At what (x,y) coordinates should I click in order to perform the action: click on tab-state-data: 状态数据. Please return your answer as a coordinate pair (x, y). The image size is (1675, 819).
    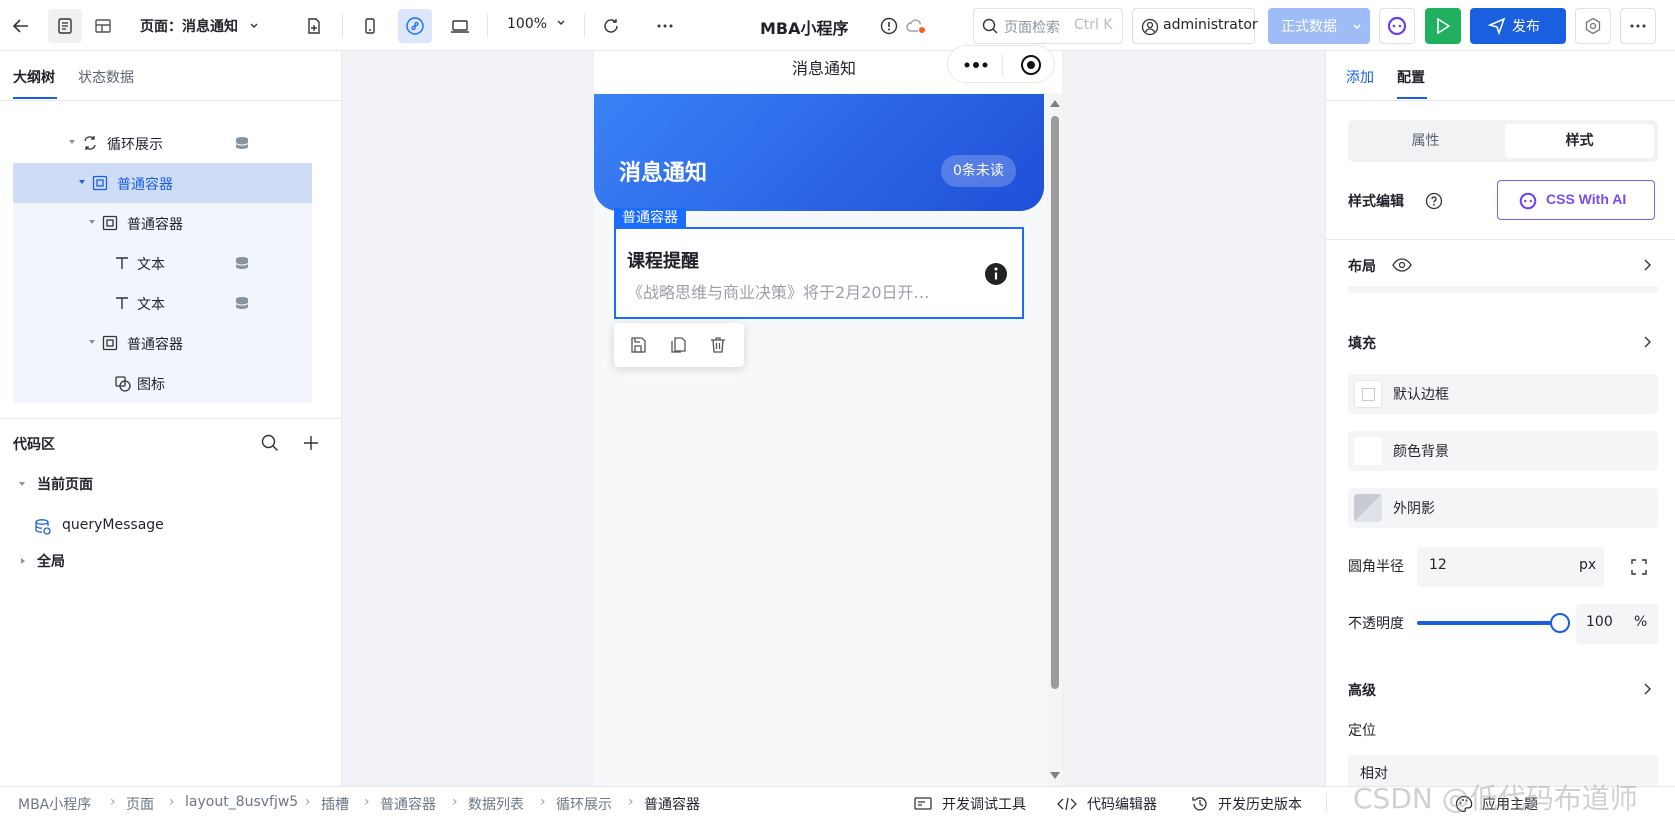
    Looking at the image, I should click on (106, 77).